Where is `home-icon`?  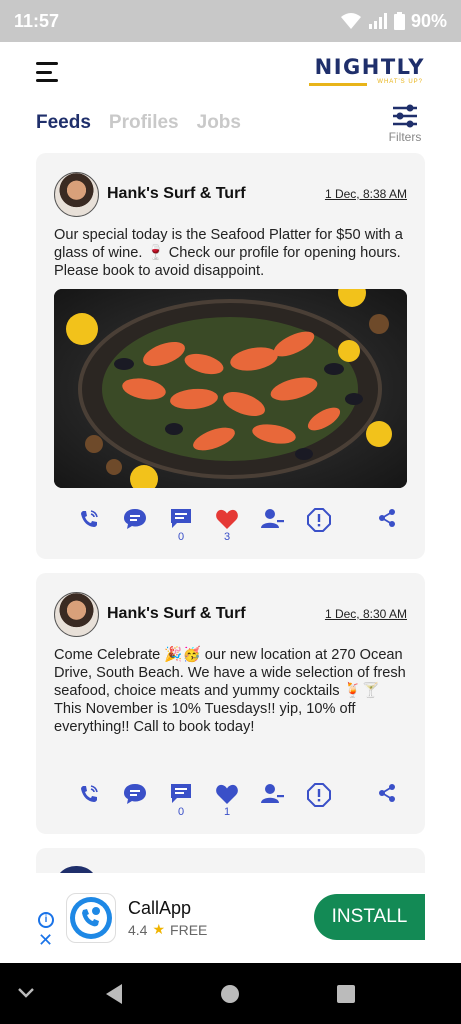
home-icon is located at coordinates (230, 994).